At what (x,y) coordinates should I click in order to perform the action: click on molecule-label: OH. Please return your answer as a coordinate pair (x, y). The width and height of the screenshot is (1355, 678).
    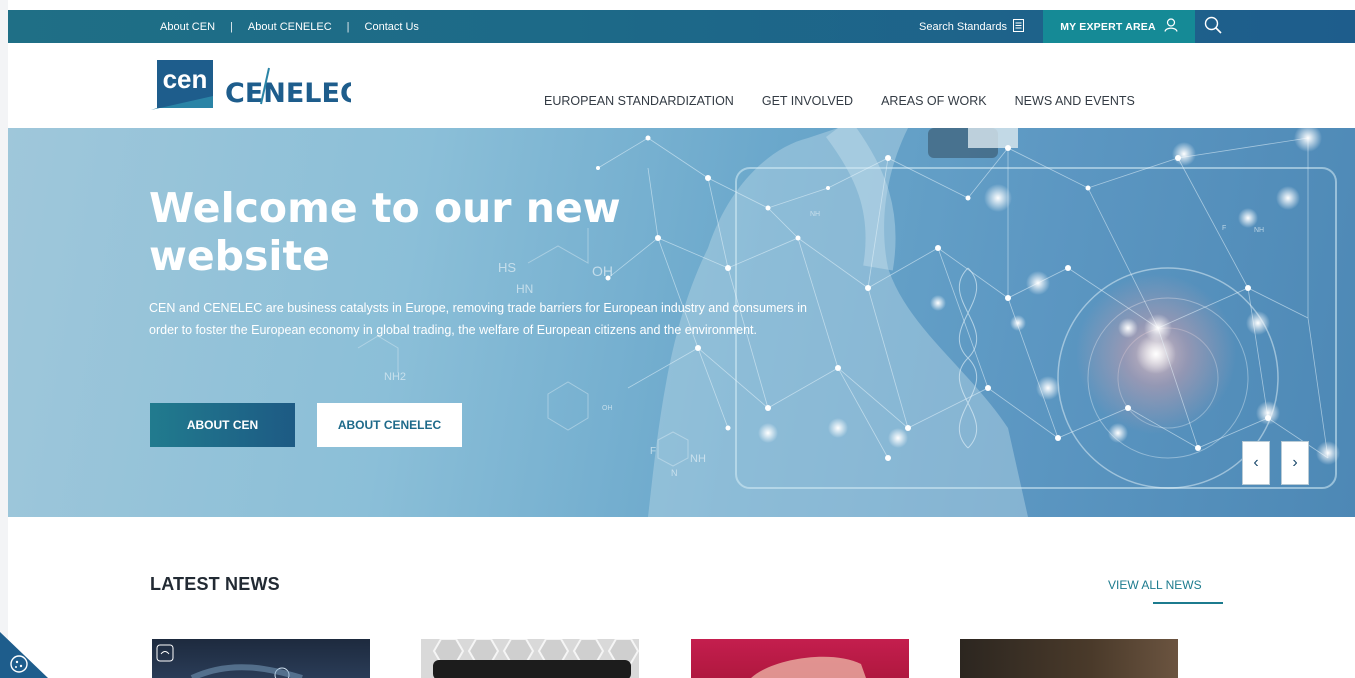
    Looking at the image, I should click on (607, 408).